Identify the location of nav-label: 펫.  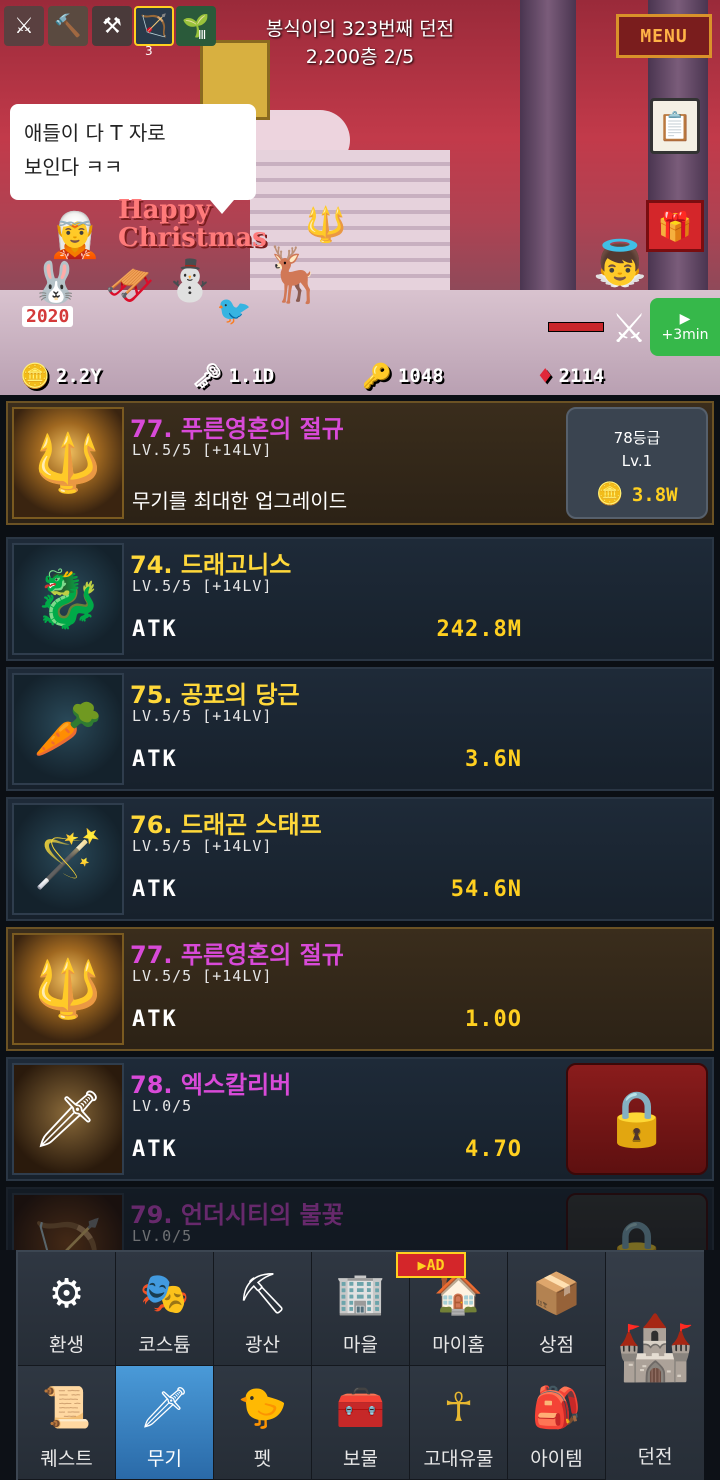
(262, 1459).